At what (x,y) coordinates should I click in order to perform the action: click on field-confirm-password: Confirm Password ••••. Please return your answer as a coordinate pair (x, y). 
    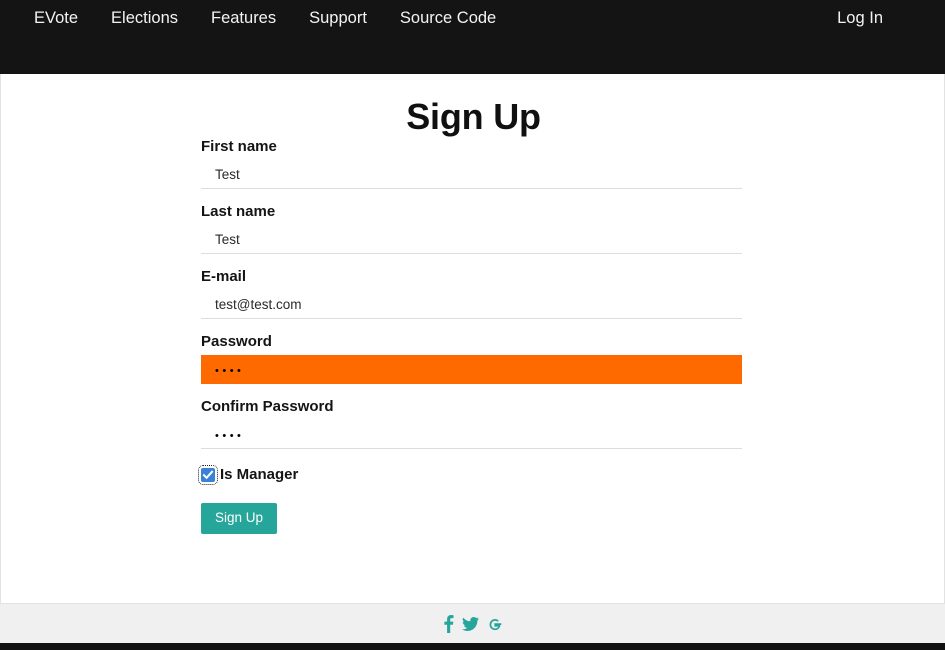
    Looking at the image, I should click on (471, 423).